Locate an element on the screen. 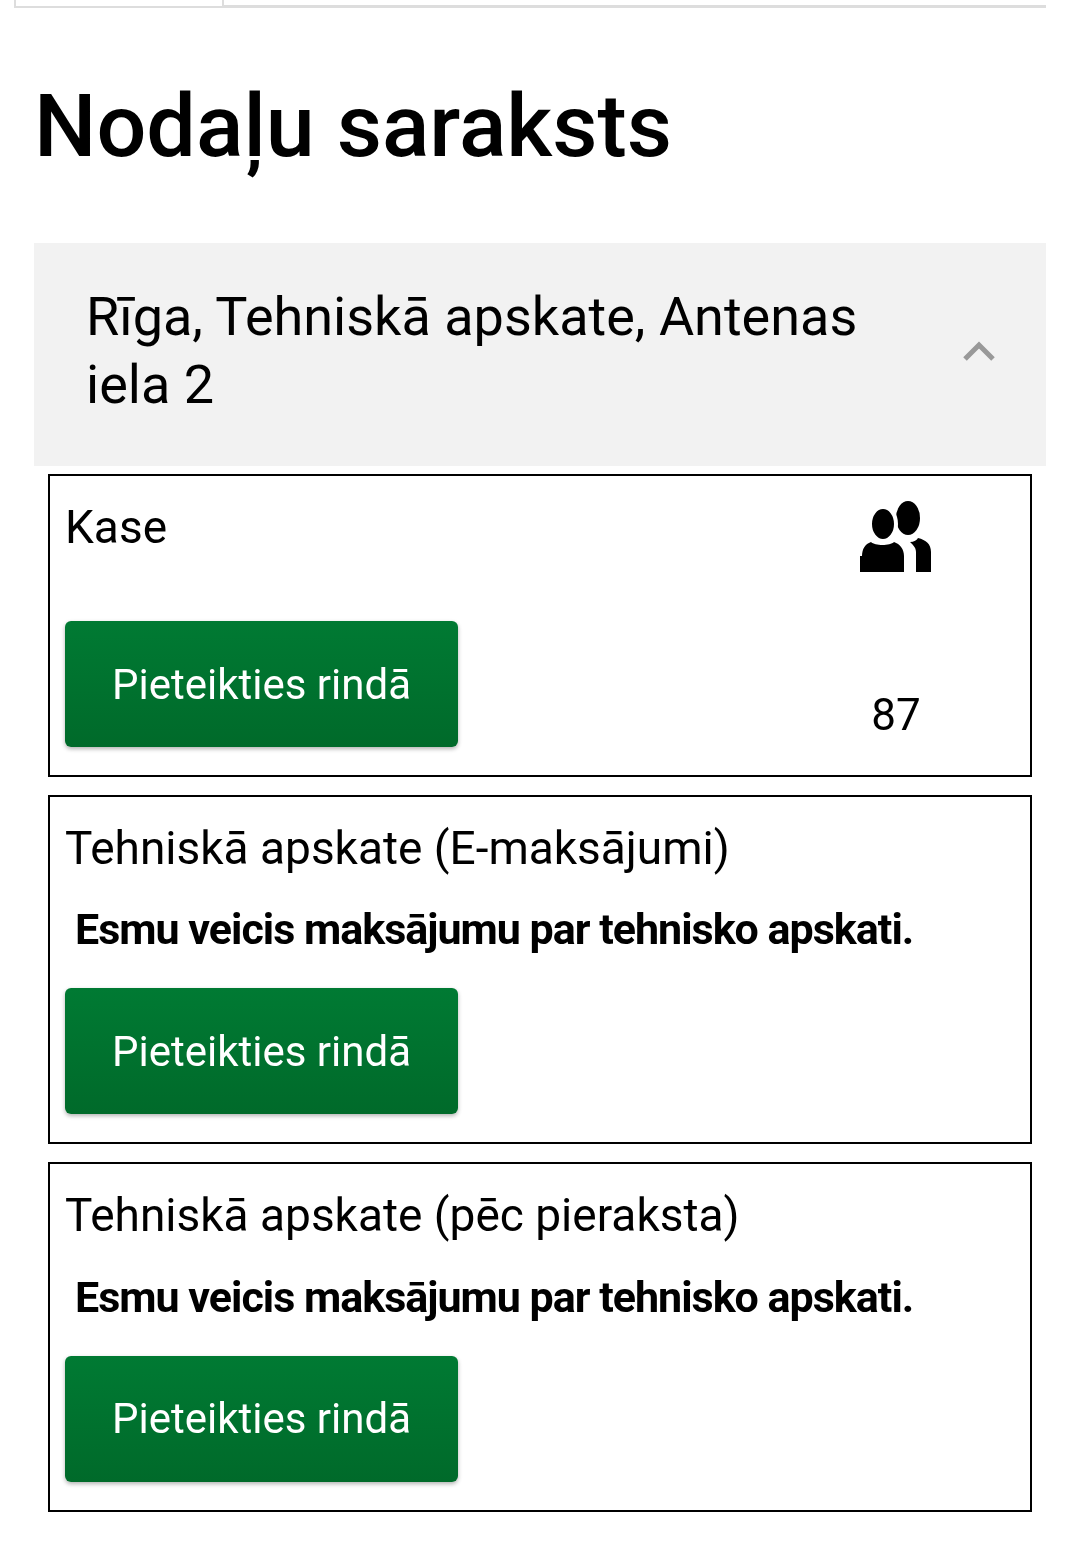 Image resolution: width=1080 pixels, height=1547 pixels. service-name: Kase is located at coordinates (117, 527).